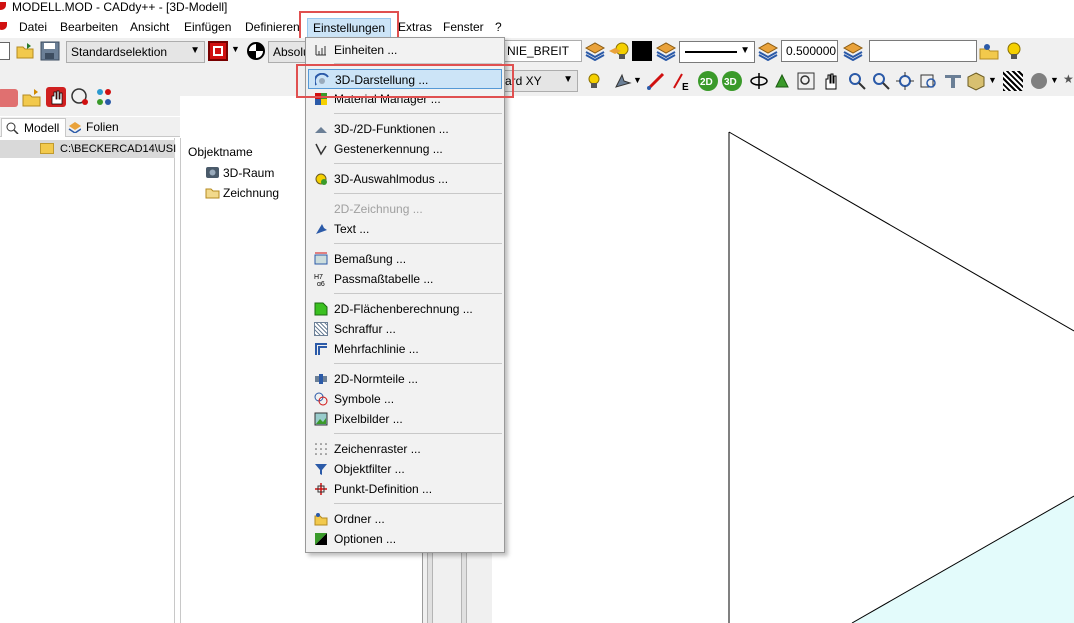  What do you see at coordinates (32, 97) in the screenshot?
I see `open-project-icon` at bounding box center [32, 97].